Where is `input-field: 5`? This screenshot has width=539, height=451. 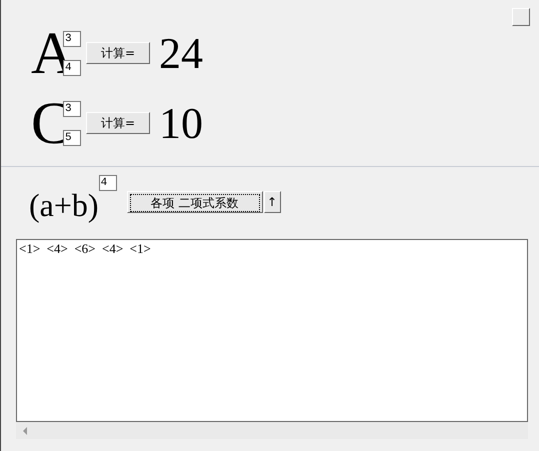 input-field: 5 is located at coordinates (72, 138).